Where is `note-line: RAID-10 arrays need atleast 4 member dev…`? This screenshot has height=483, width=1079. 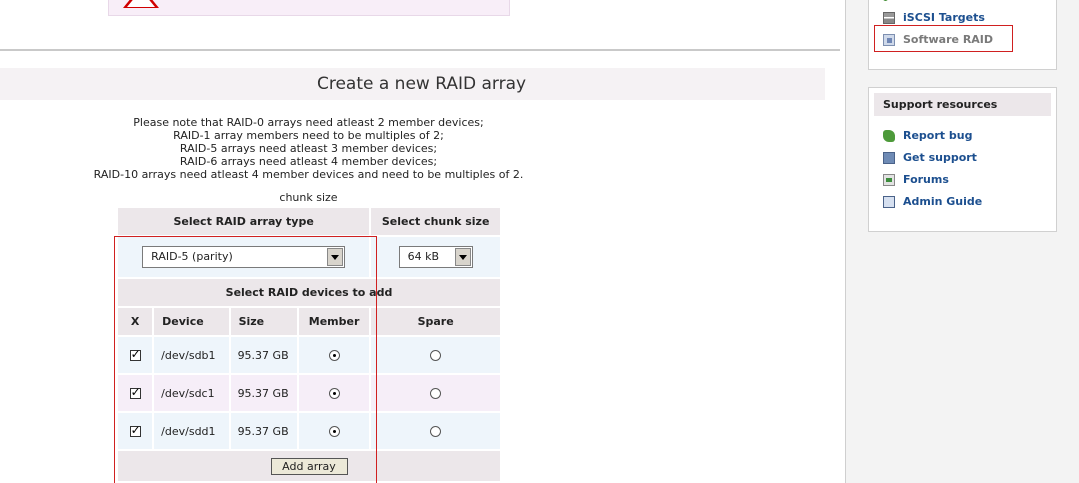 note-line: RAID-10 arrays need atleast 4 member dev… is located at coordinates (308, 174).